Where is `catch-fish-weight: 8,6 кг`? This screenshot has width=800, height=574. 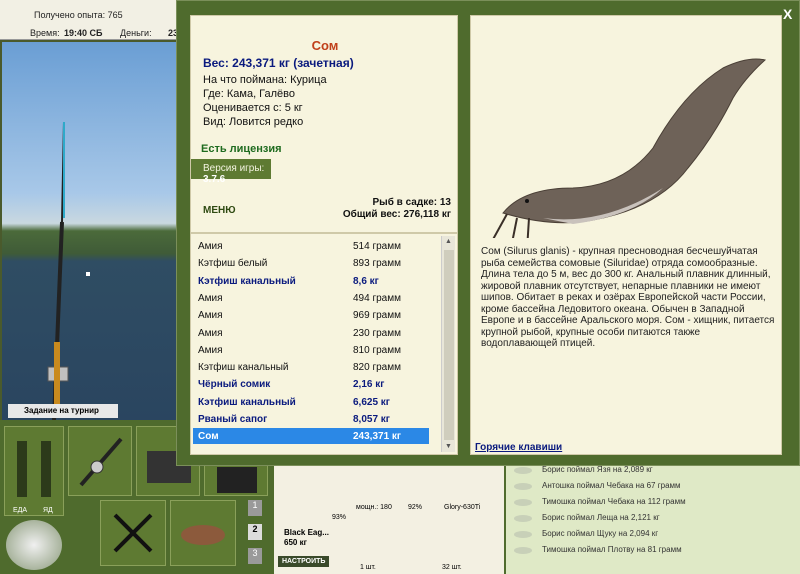 catch-fish-weight: 8,6 кг is located at coordinates (366, 281).